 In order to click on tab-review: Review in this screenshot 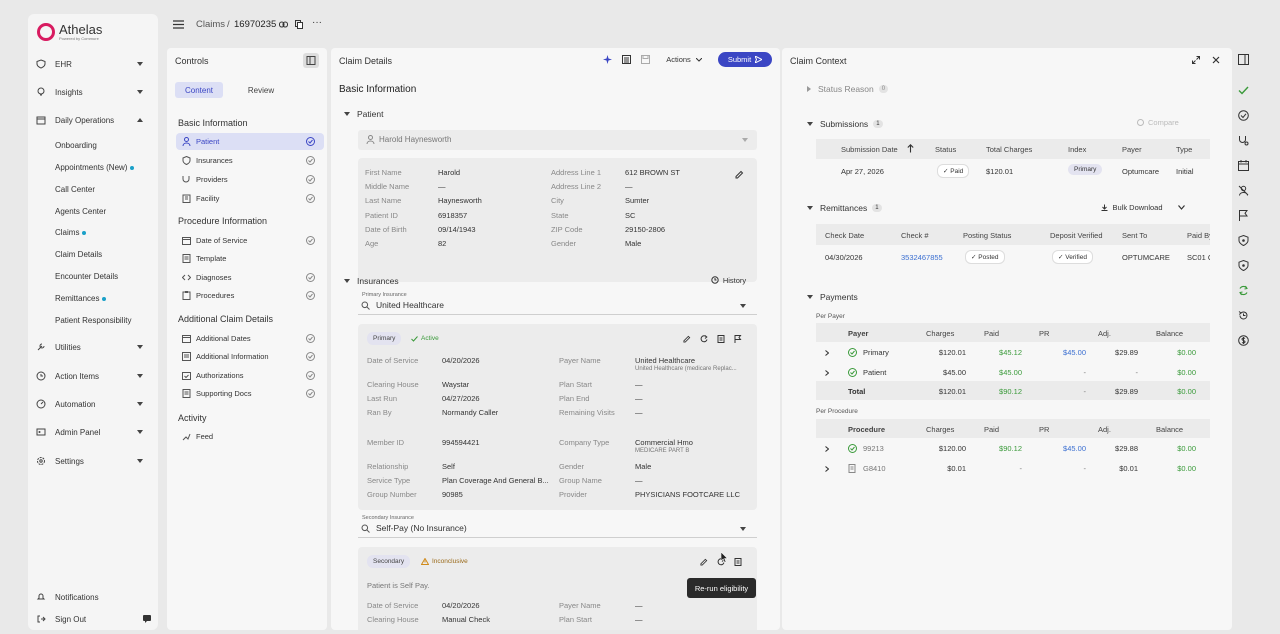, I will do `click(261, 90)`.